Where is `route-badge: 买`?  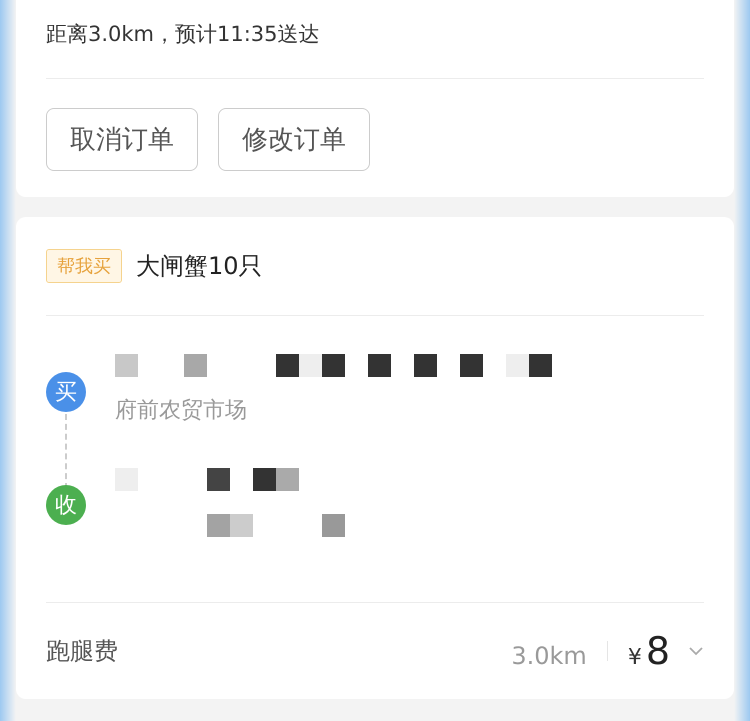
route-badge: 买 is located at coordinates (66, 392).